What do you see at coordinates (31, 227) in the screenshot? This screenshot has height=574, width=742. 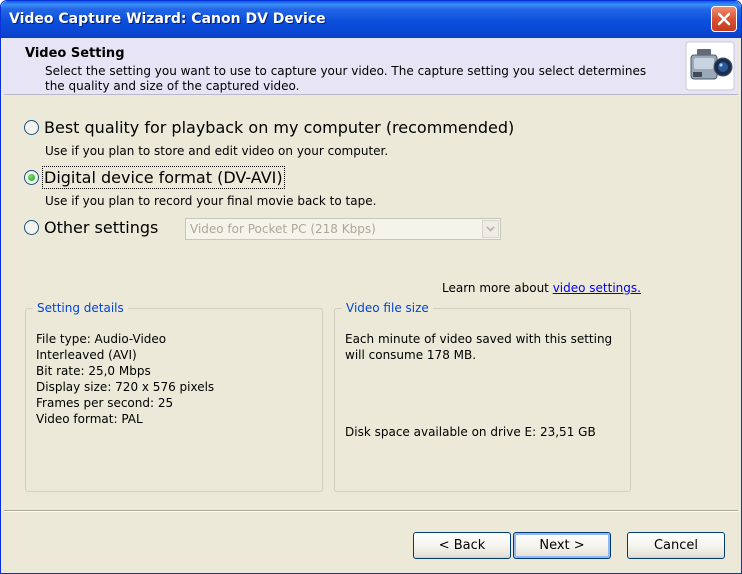 I see `other-settings-radio` at bounding box center [31, 227].